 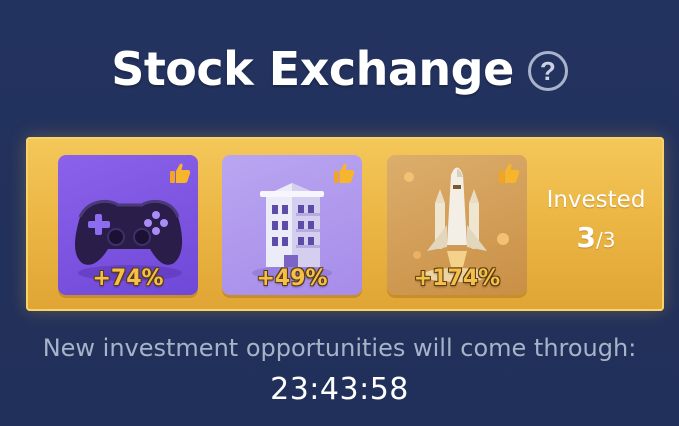 What do you see at coordinates (292, 225) in the screenshot?
I see `investment-card-real-estate: +49%` at bounding box center [292, 225].